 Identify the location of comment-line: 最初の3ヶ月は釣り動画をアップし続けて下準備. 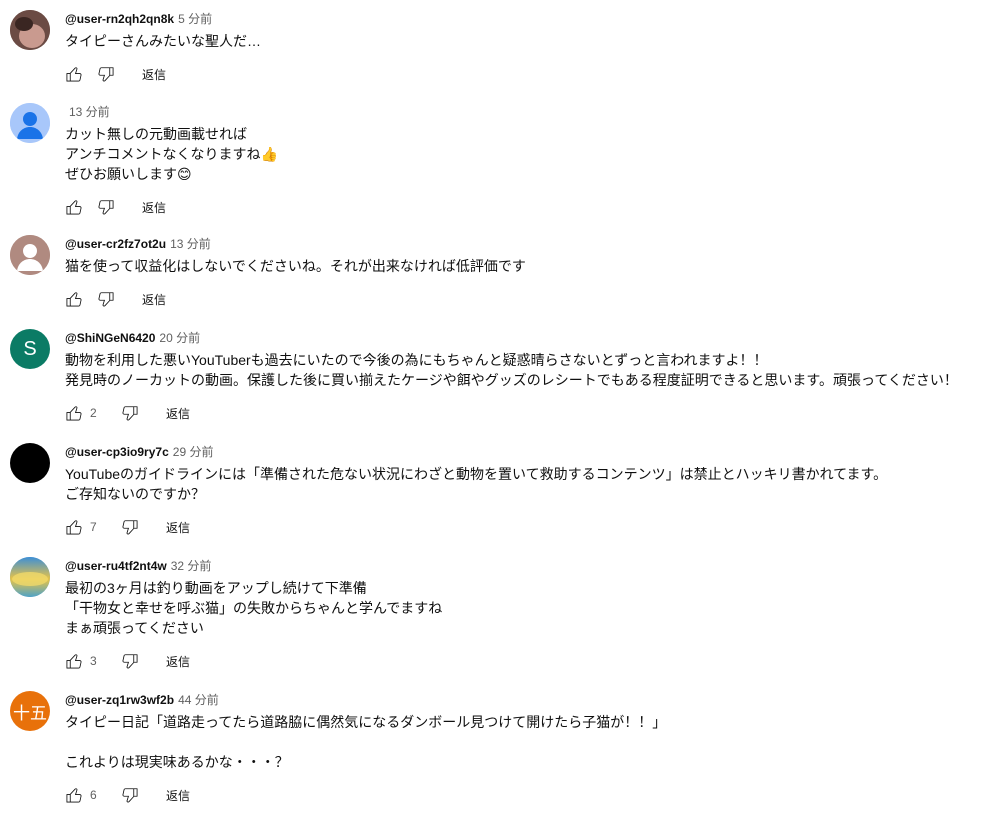
(216, 588).